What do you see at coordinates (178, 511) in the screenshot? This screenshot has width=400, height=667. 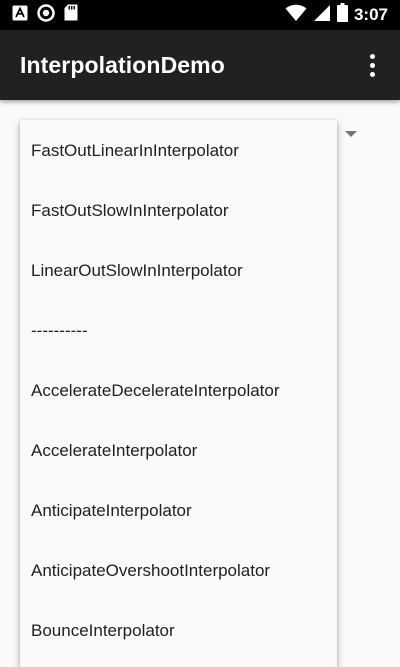 I see `dropdown-item: AnticipateInterpolator` at bounding box center [178, 511].